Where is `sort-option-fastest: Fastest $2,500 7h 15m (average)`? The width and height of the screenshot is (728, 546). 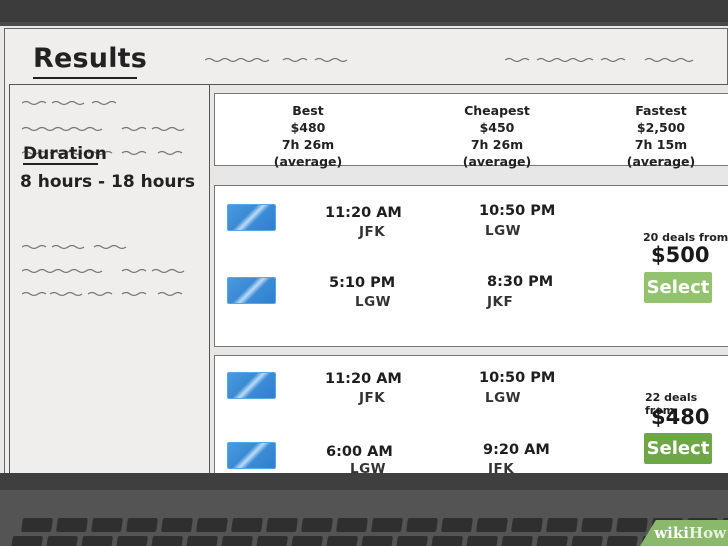 sort-option-fastest: Fastest $2,500 7h 15m (average) is located at coordinates (661, 136).